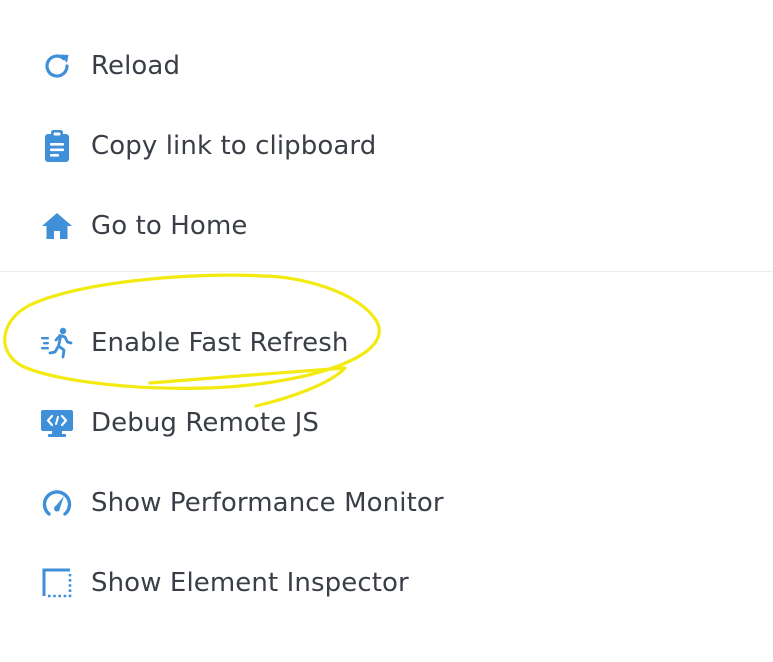  Describe the element at coordinates (57, 146) in the screenshot. I see `clipboard-icon` at that location.